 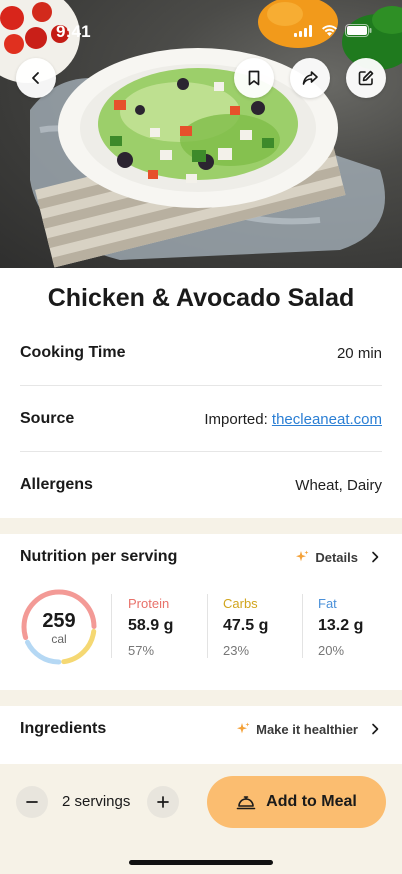 What do you see at coordinates (73, 352) in the screenshot?
I see `cooking-time-label: Cooking Time` at bounding box center [73, 352].